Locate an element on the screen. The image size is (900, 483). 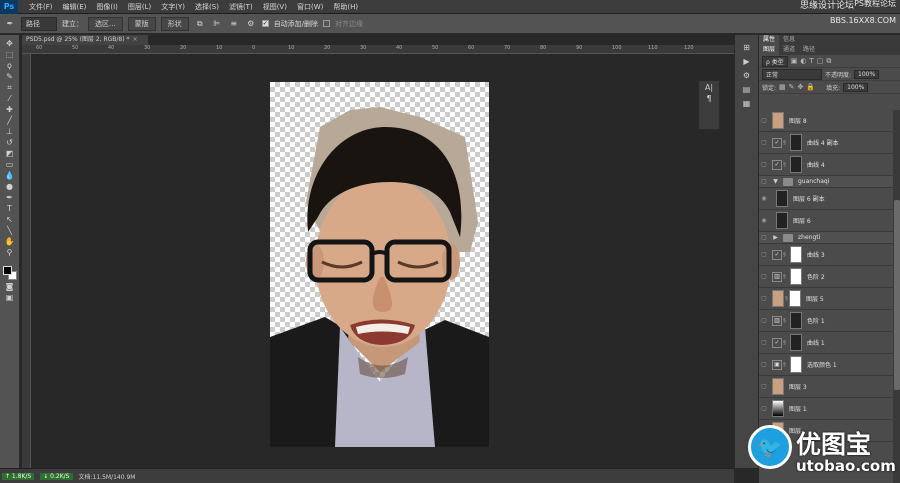
layer-filter-select: ρ 类型 is located at coordinates (775, 61).